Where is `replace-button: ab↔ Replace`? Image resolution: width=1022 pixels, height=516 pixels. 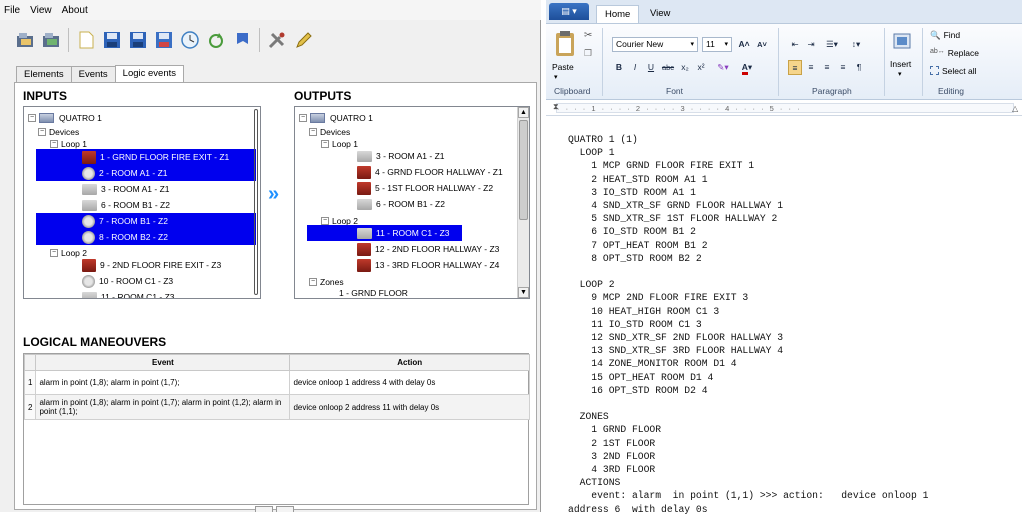
replace-button: ab↔ Replace is located at coordinates (954, 53).